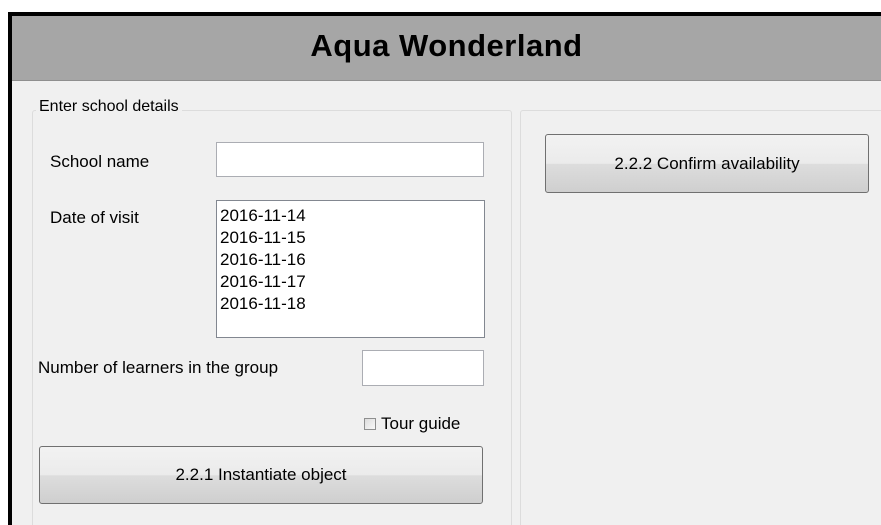 The width and height of the screenshot is (881, 525). What do you see at coordinates (370, 424) in the screenshot?
I see `checkbox-box-icon` at bounding box center [370, 424].